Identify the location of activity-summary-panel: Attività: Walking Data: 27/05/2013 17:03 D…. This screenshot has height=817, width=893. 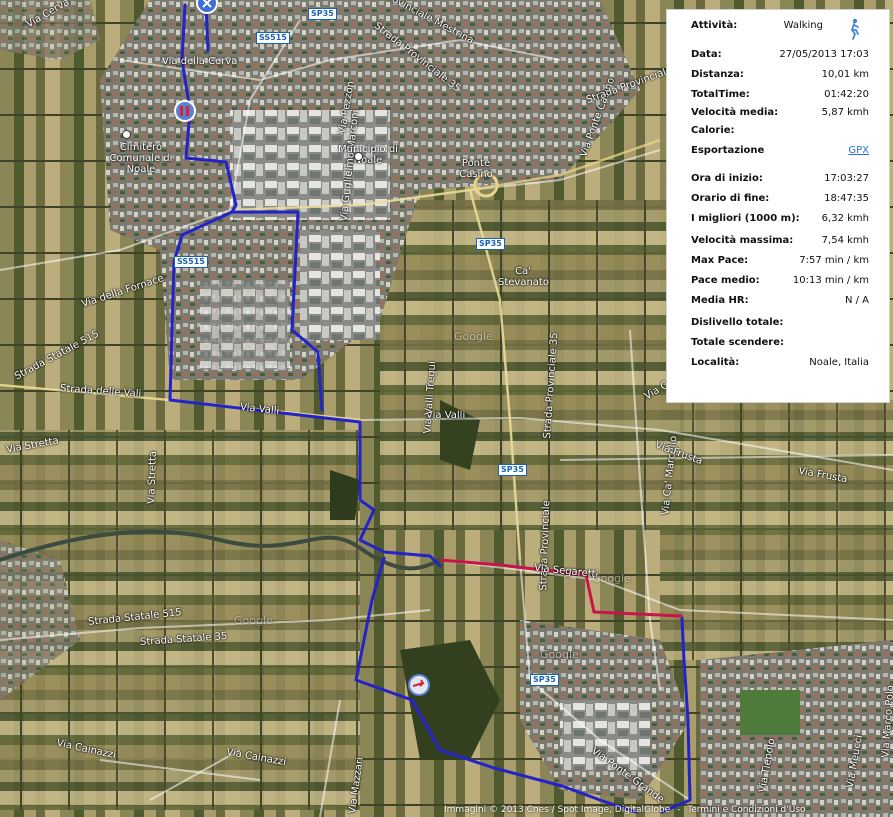
(778, 206).